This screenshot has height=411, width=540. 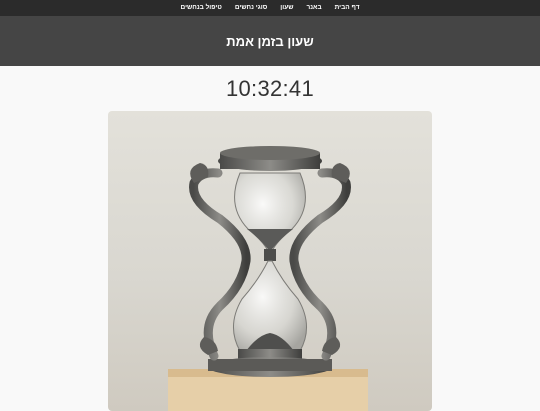 What do you see at coordinates (313, 8) in the screenshot?
I see `nav-link-banner: באנר` at bounding box center [313, 8].